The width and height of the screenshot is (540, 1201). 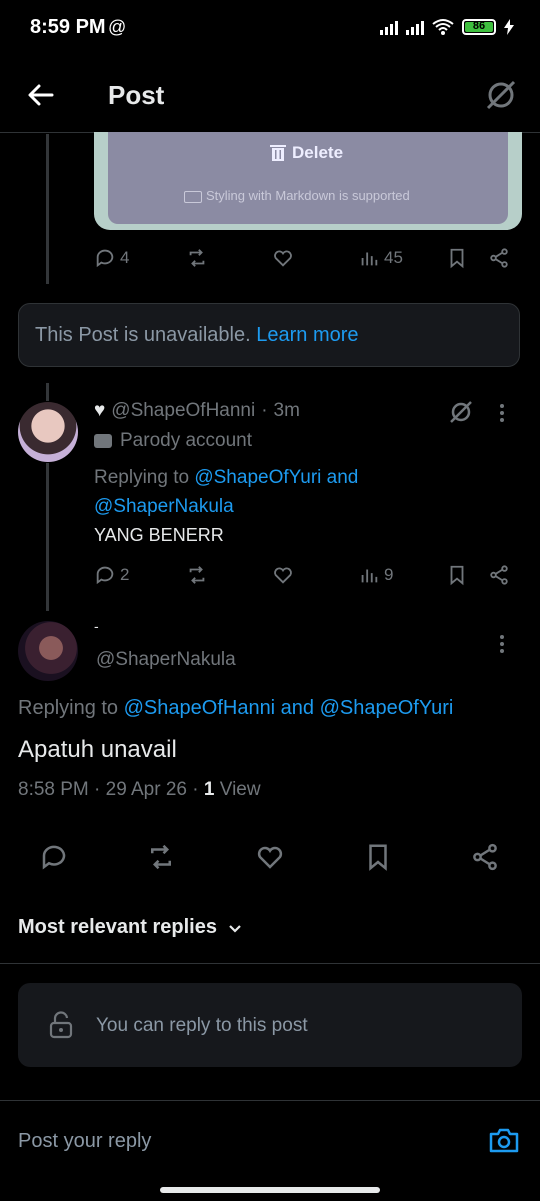 I want to click on reply-composer: Post your reply, so click(x=270, y=1150).